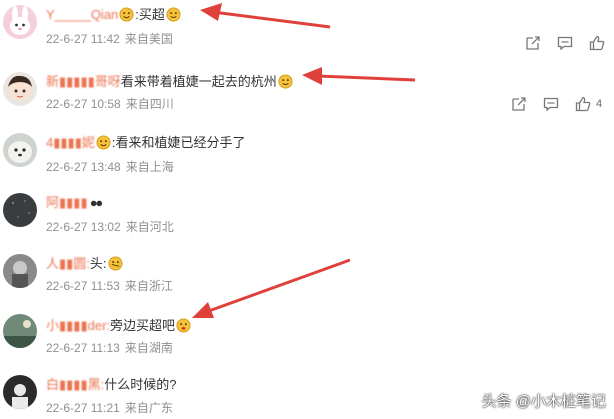  What do you see at coordinates (307, 97) in the screenshot?
I see `comment-item: 新▮▮▮▮▮哥呀看来带着植婕一起去的杭州 22-6-27 10:58 来自四川 4` at bounding box center [307, 97].